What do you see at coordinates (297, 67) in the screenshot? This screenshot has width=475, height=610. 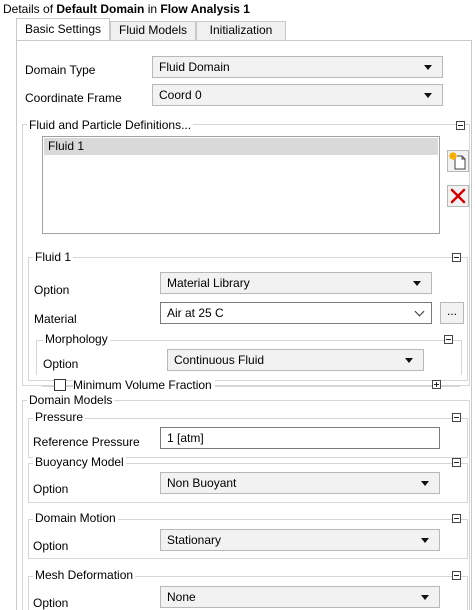 I see `domain-type-select: Fluid Domain` at bounding box center [297, 67].